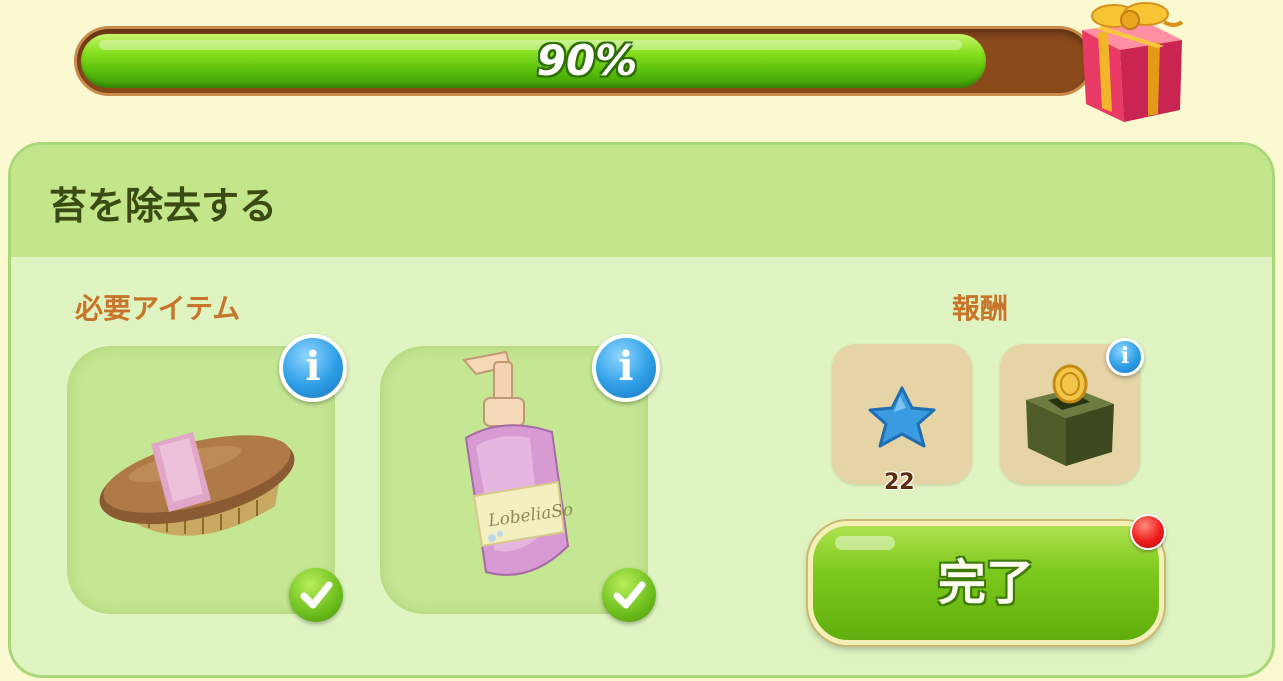  I want to click on required-item-soap: LobeliaSo i, so click(520, 478).